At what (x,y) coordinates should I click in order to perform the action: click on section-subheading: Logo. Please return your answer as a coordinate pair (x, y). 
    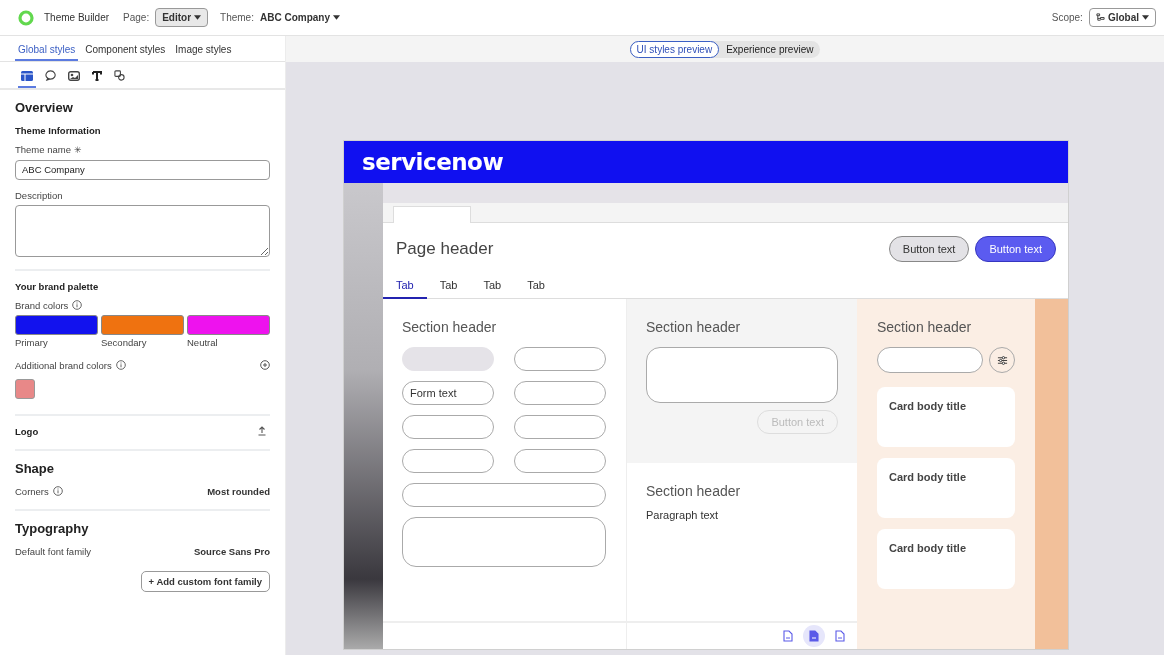
    Looking at the image, I should click on (27, 431).